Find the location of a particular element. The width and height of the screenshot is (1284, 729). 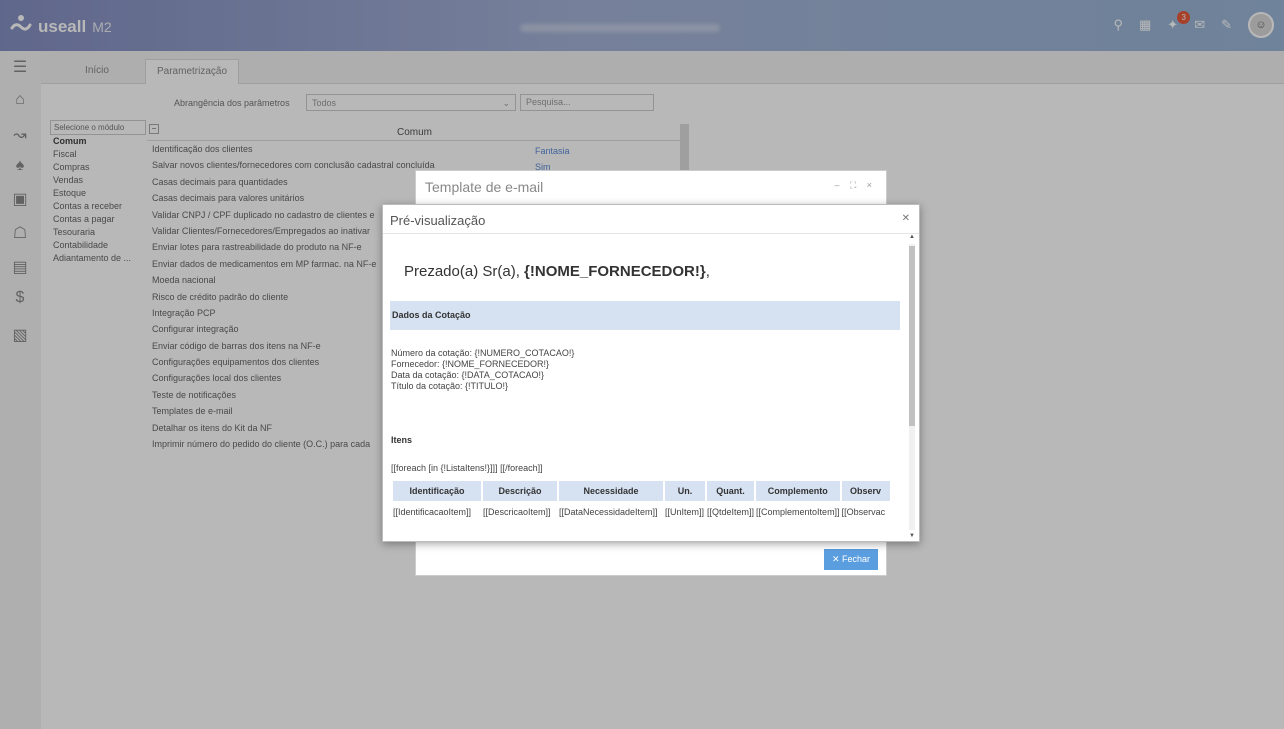

table-cell: [[DataNecessidadeItem]] is located at coordinates (608, 512).